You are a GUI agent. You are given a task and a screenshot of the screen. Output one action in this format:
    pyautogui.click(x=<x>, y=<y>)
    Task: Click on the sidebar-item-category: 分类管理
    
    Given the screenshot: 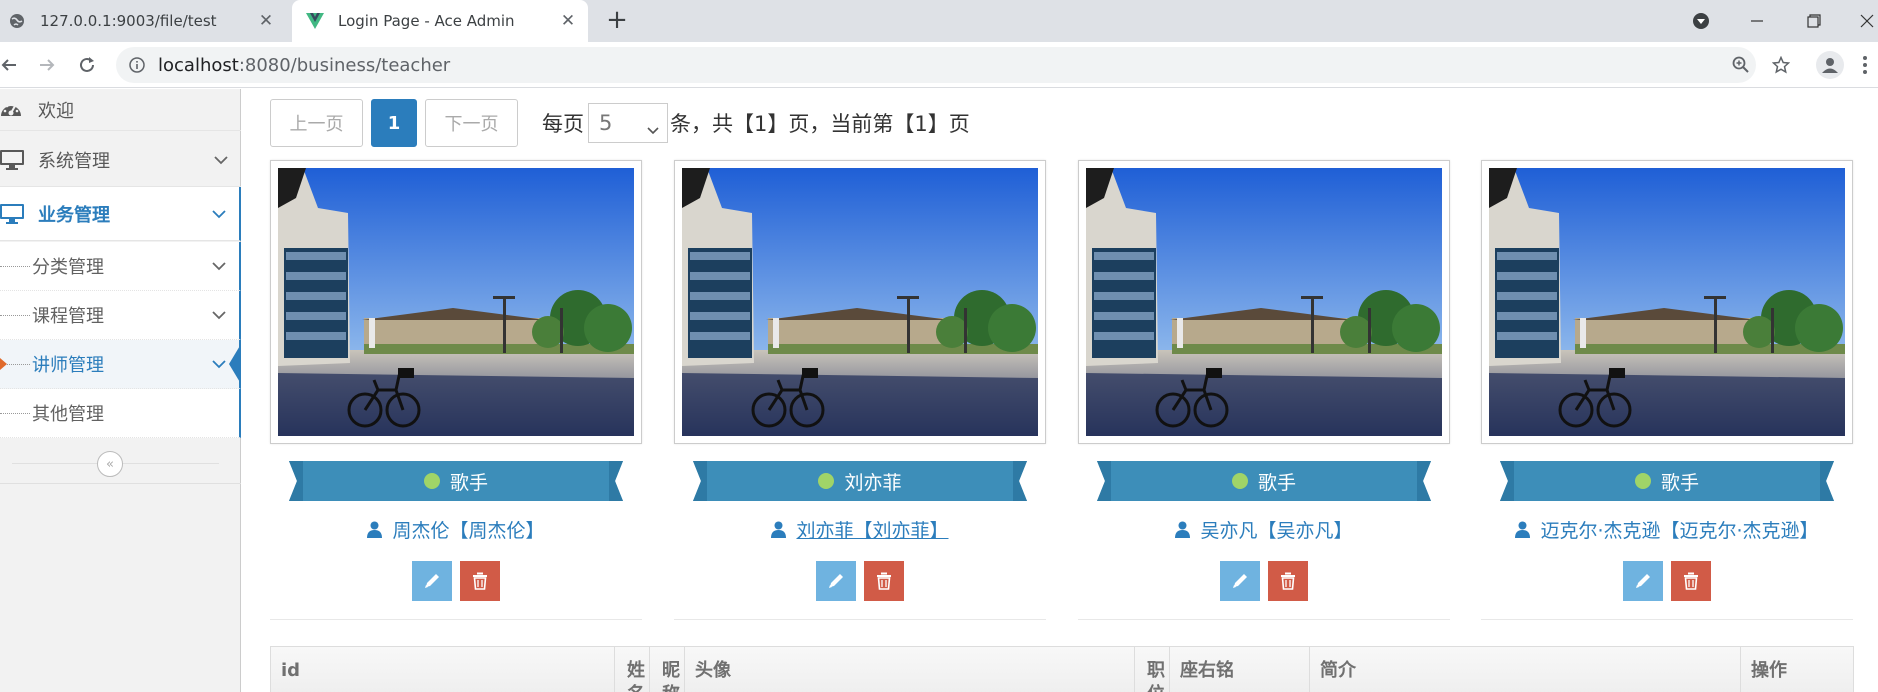 What is the action you would take?
    pyautogui.click(x=120, y=266)
    